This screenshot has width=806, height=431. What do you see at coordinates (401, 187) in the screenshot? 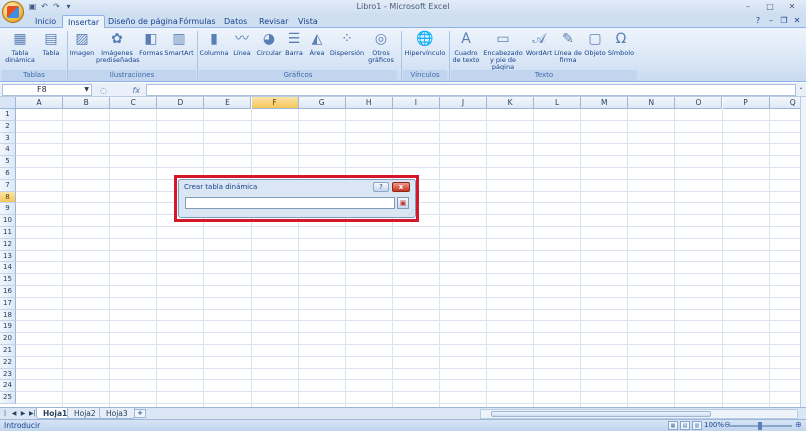
I see `dialog-close-button: x` at bounding box center [401, 187].